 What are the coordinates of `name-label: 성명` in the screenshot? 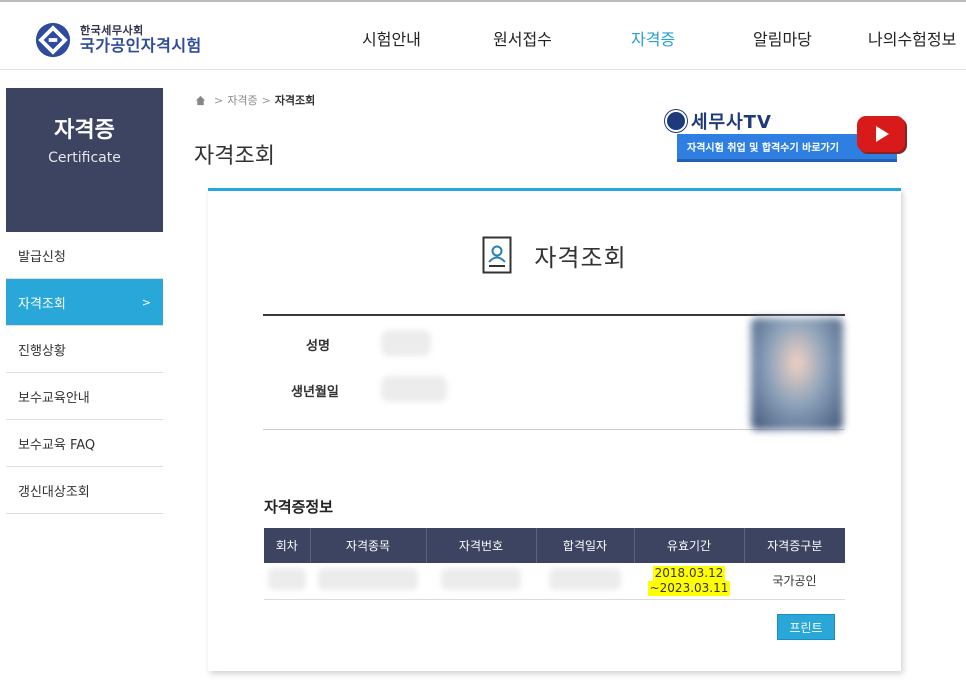 It's located at (318, 346).